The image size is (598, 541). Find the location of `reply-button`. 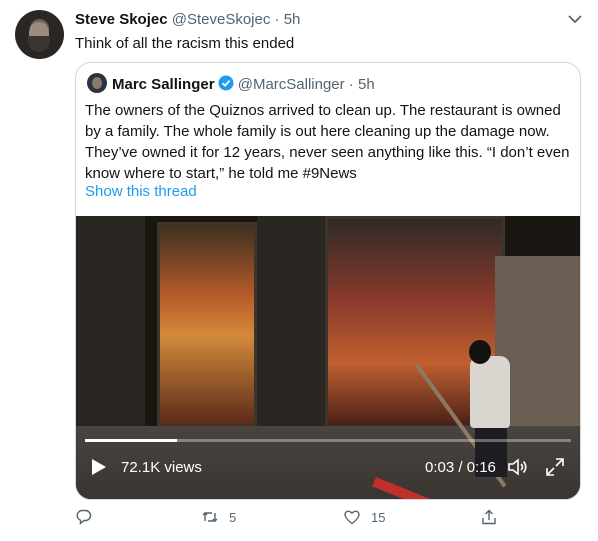

reply-button is located at coordinates (84, 517).